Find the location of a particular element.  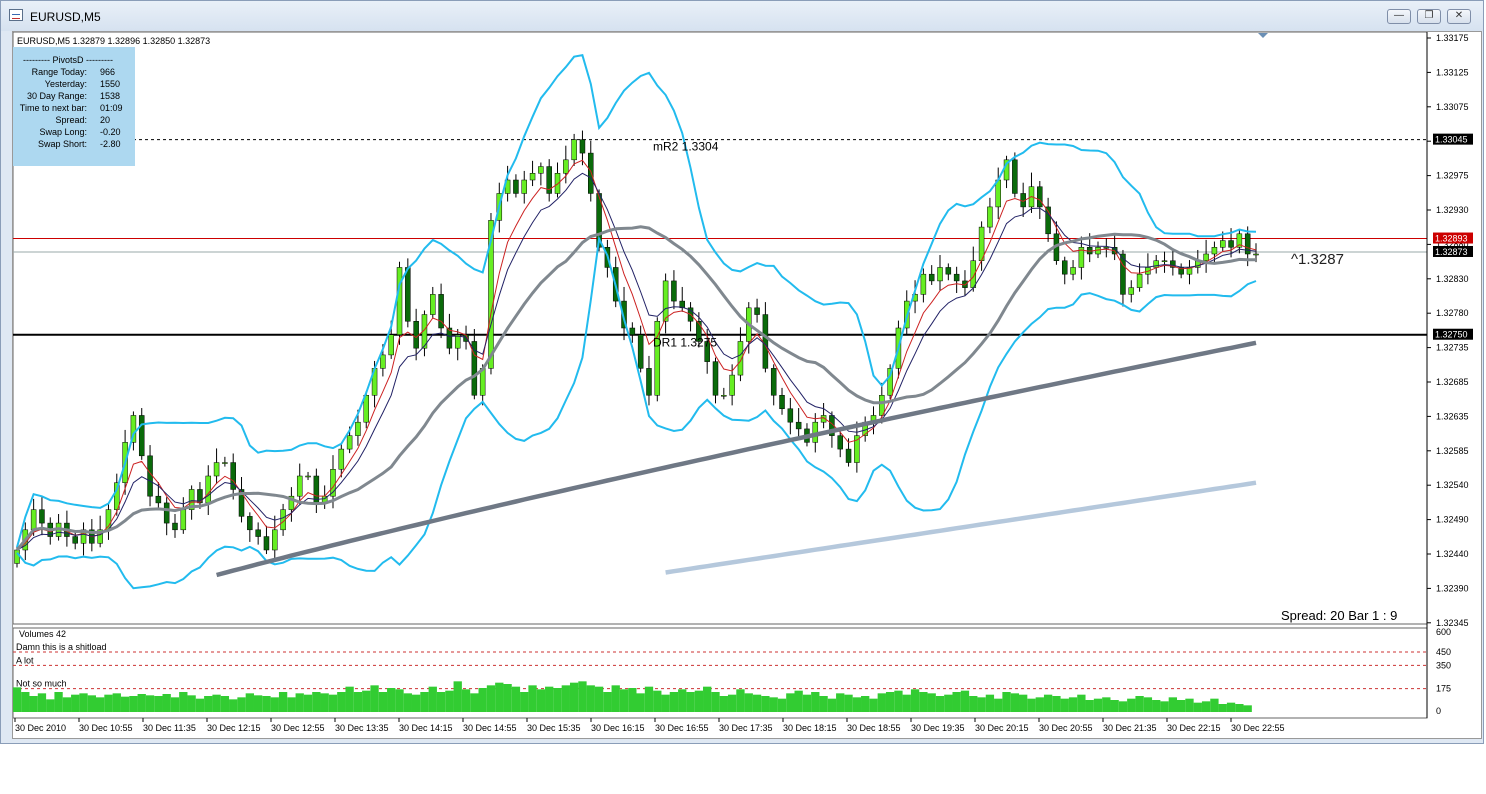

window-title: EURUSD,M5 is located at coordinates (65, 17).